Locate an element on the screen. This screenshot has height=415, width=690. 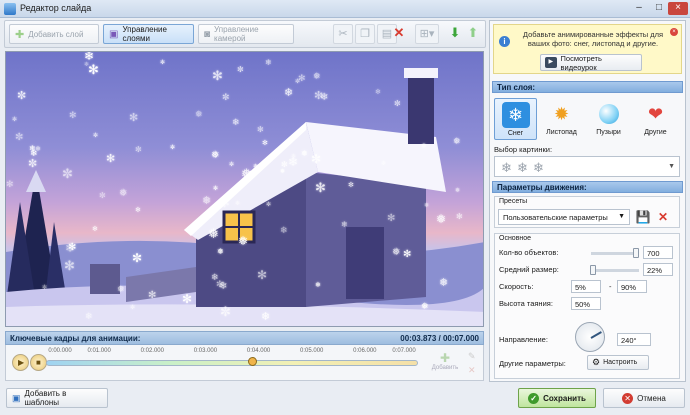
cancel-button: ✕ Отмена is located at coordinates (644, 398).